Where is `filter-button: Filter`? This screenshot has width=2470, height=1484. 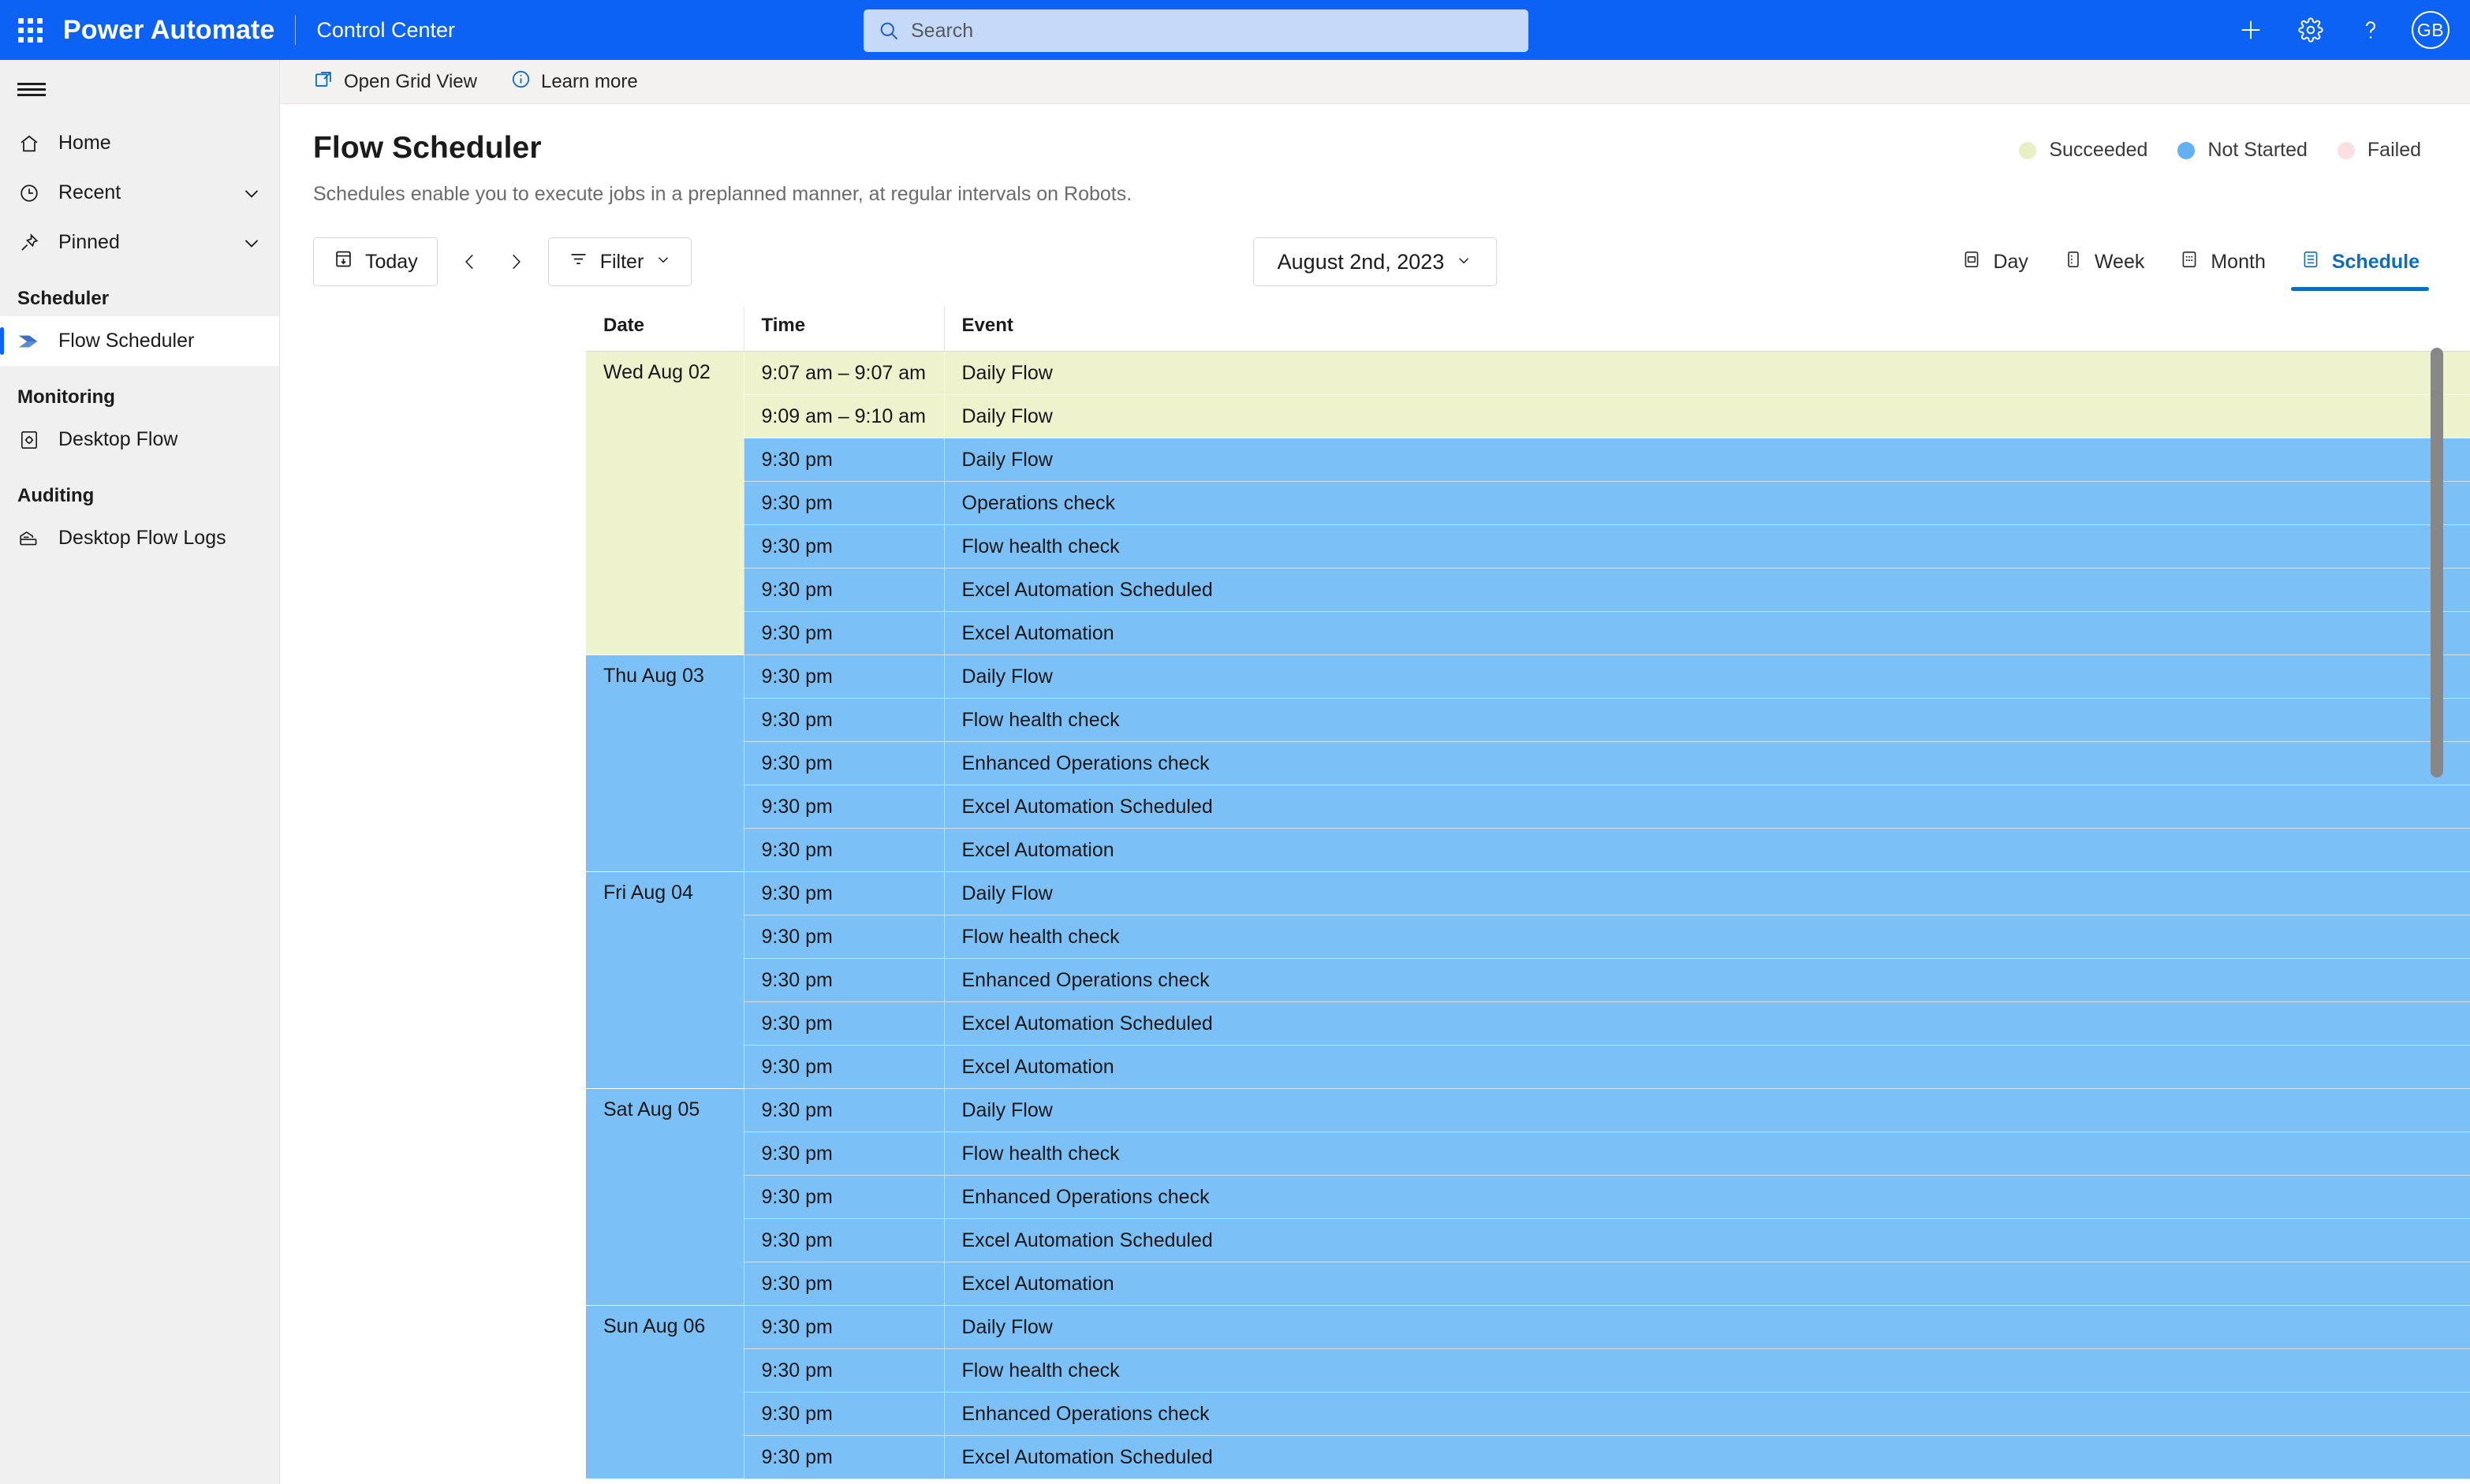
filter-button: Filter is located at coordinates (620, 261).